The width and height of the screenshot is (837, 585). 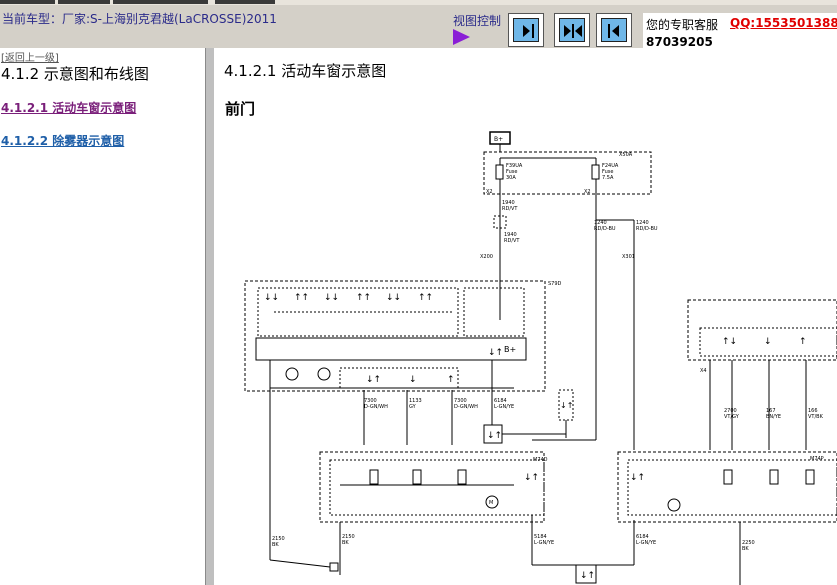 What do you see at coordinates (413, 407) in the screenshot?
I see `wire-1133-color: GY` at bounding box center [413, 407].